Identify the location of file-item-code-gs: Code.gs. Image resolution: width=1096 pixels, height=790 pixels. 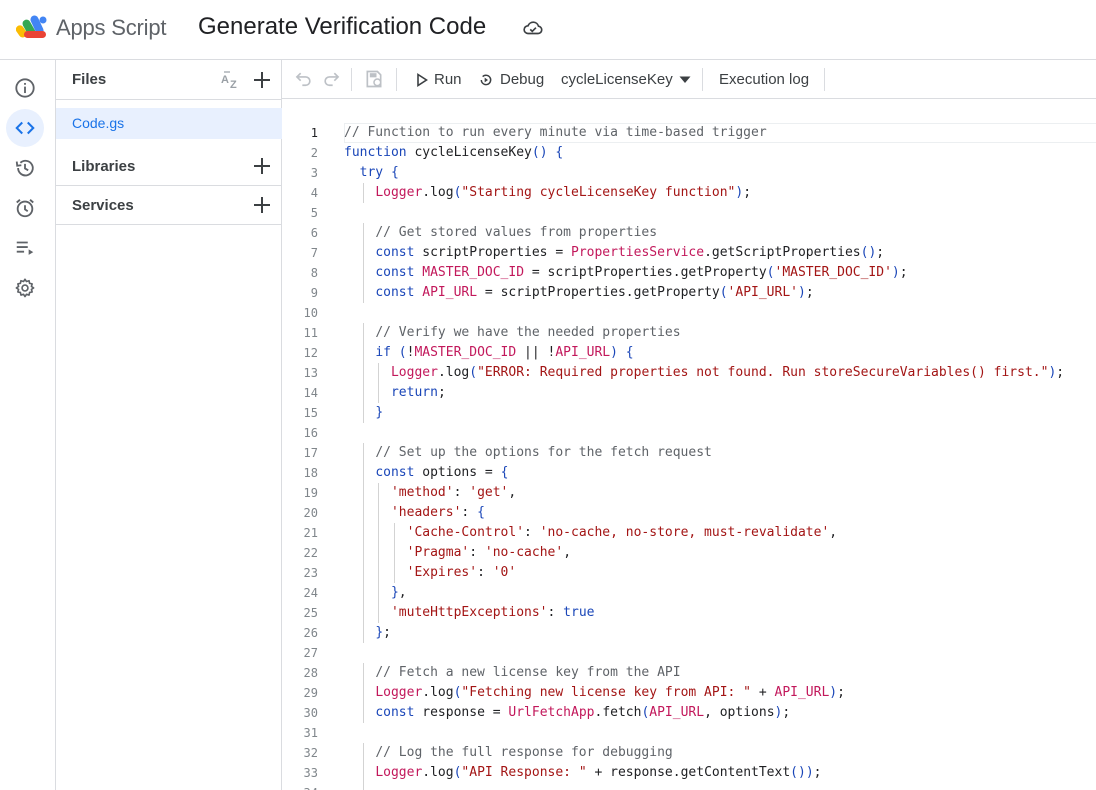
(169, 123).